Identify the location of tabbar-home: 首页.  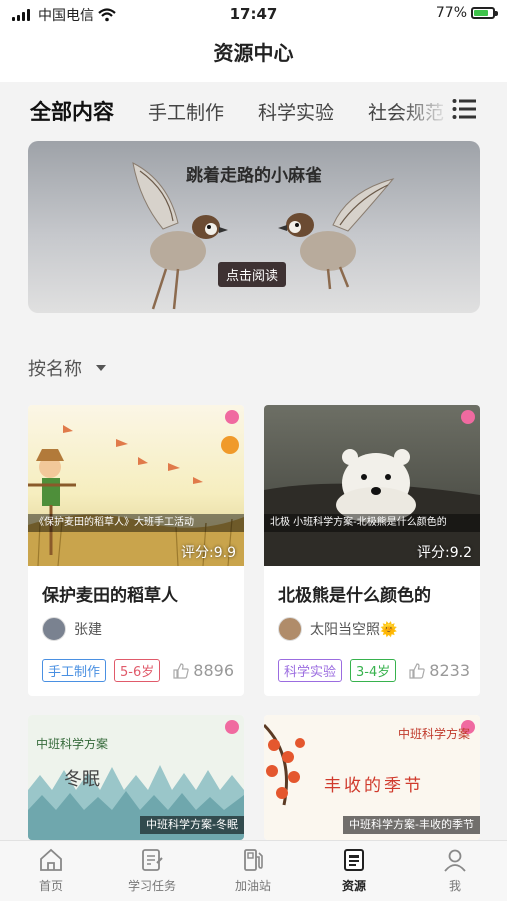
(51, 870).